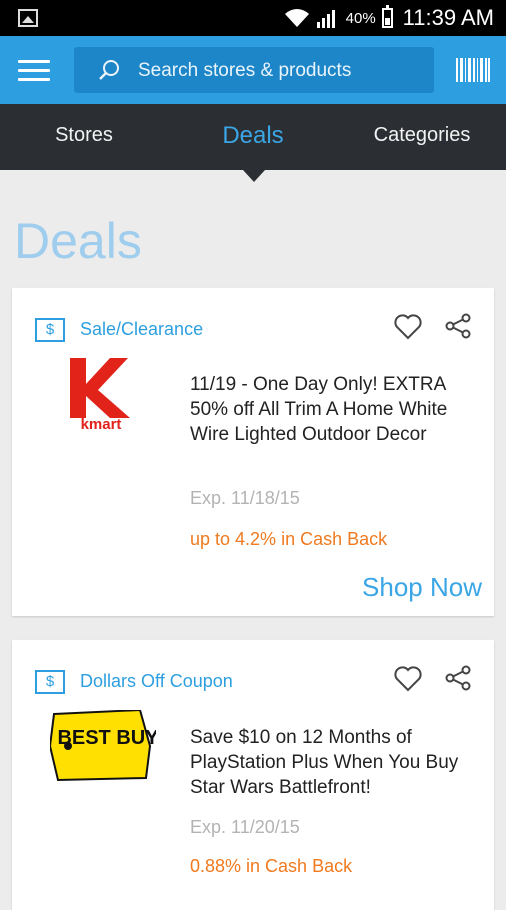 The width and height of the screenshot is (506, 910). I want to click on wifi-icon, so click(296, 18).